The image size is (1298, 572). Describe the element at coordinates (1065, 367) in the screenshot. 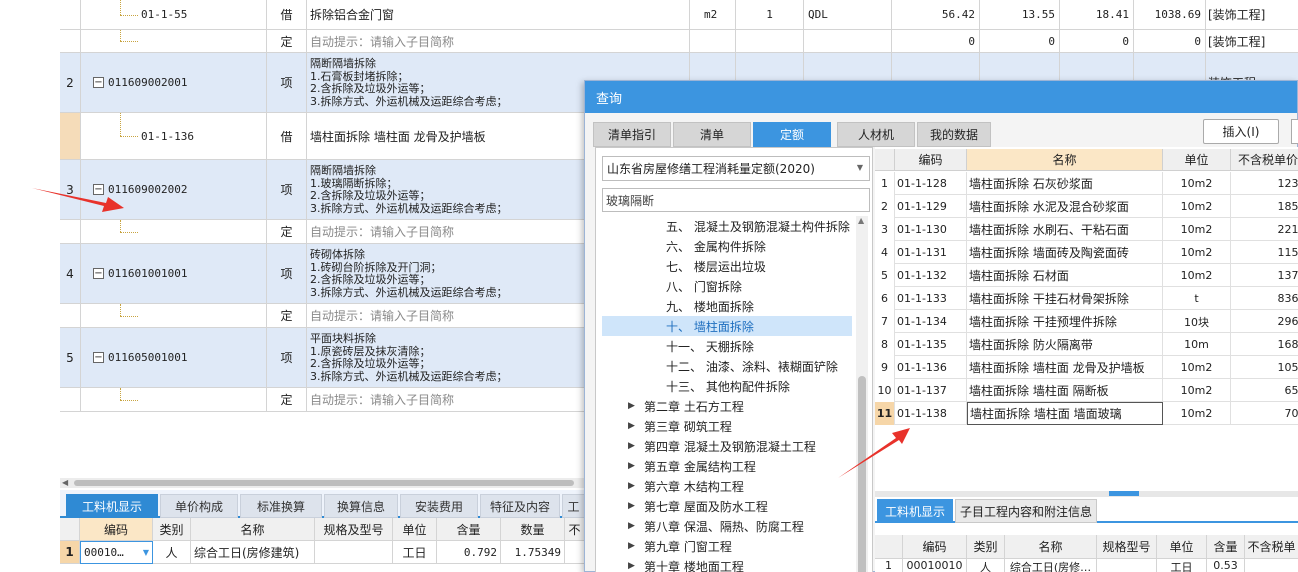

I see `result-name: 墙柱面拆除 墙柱面 龙骨及护墙板` at that location.